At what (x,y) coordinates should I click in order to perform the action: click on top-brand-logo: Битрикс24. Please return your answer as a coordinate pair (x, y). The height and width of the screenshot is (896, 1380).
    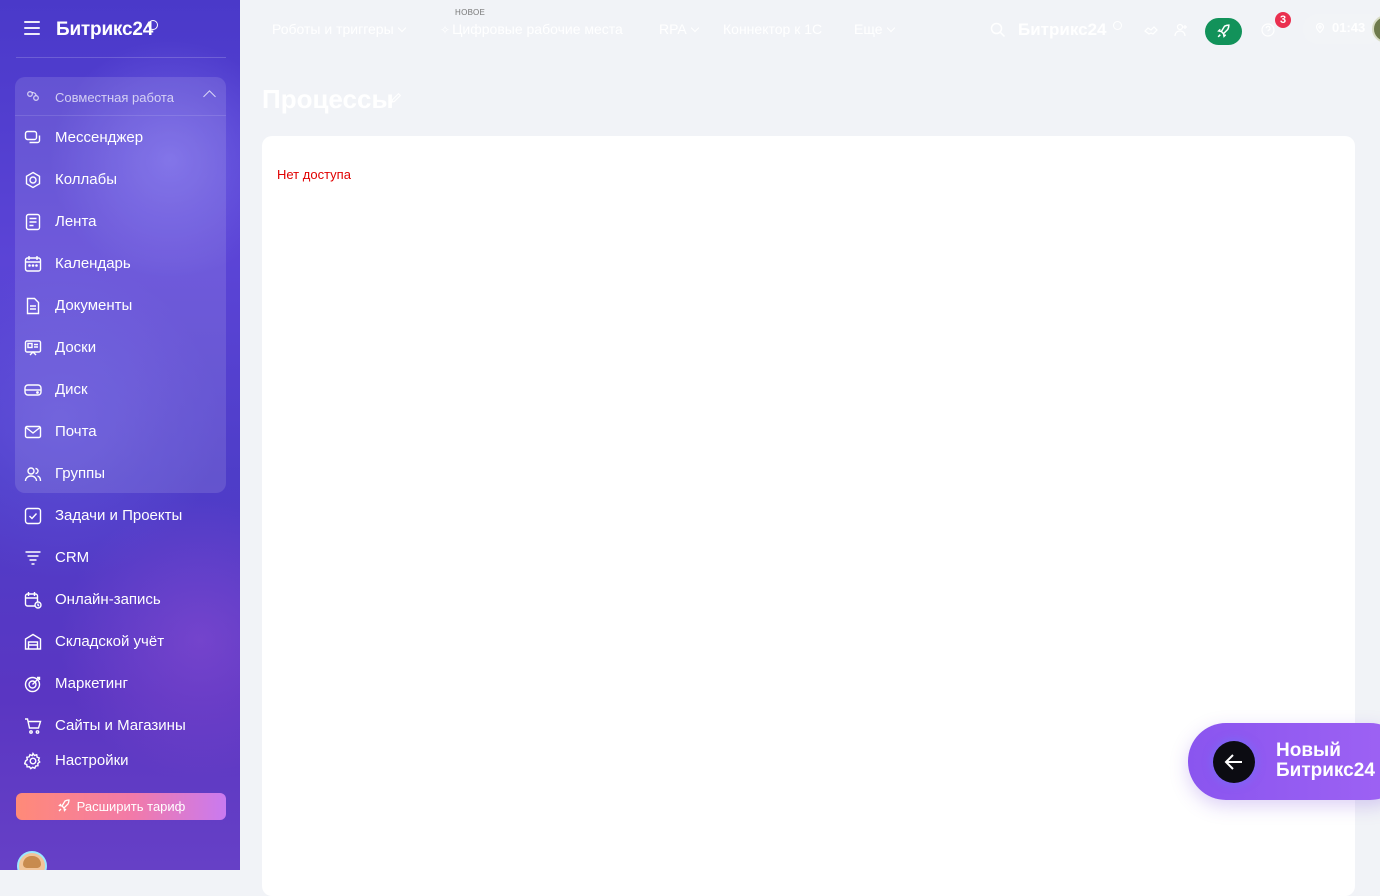
    Looking at the image, I should click on (1062, 30).